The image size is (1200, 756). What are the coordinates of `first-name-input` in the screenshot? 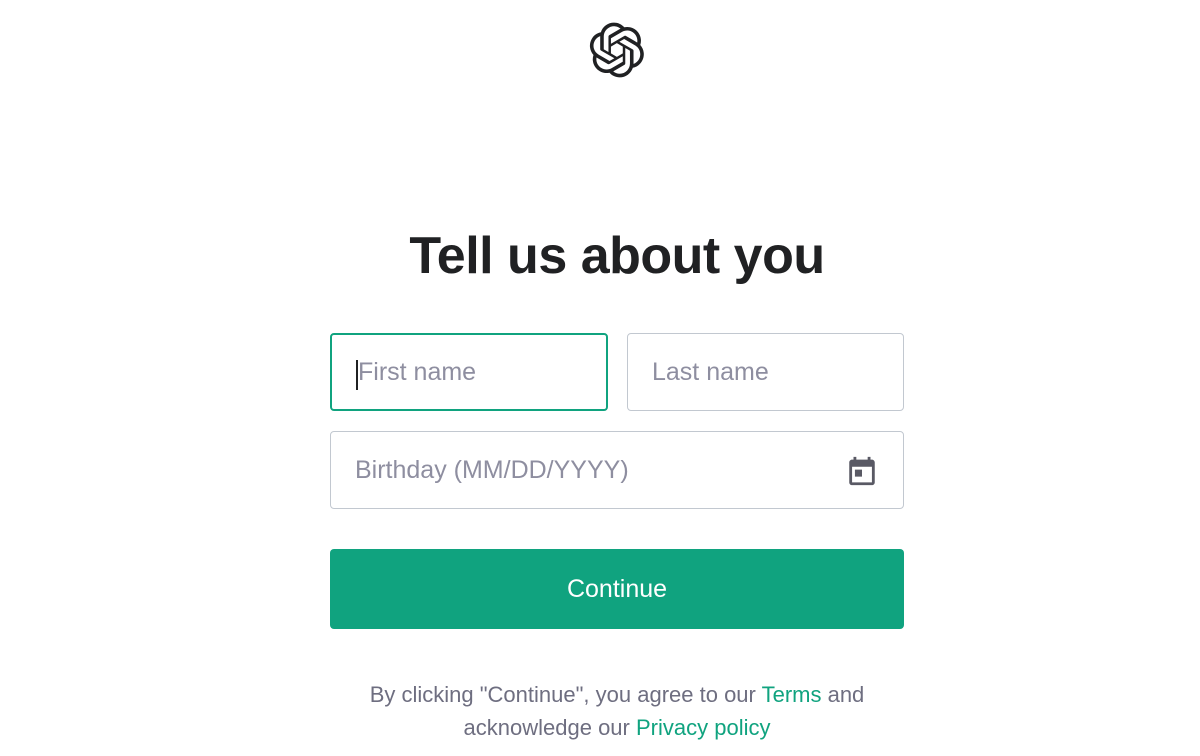 It's located at (469, 372).